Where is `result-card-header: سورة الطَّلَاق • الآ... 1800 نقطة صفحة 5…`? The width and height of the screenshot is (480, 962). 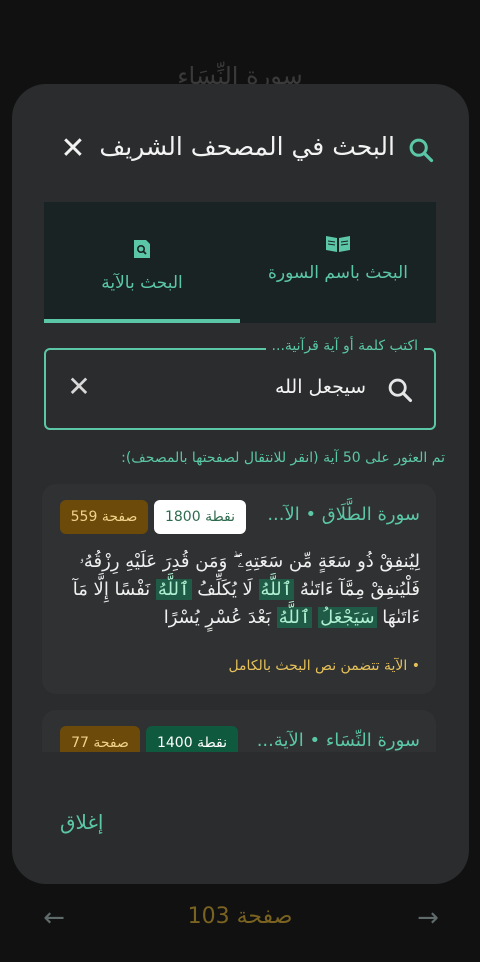 result-card-header: سورة الطَّلَاق • الآ... 1800 نقطة صفحة 5… is located at coordinates (239, 517).